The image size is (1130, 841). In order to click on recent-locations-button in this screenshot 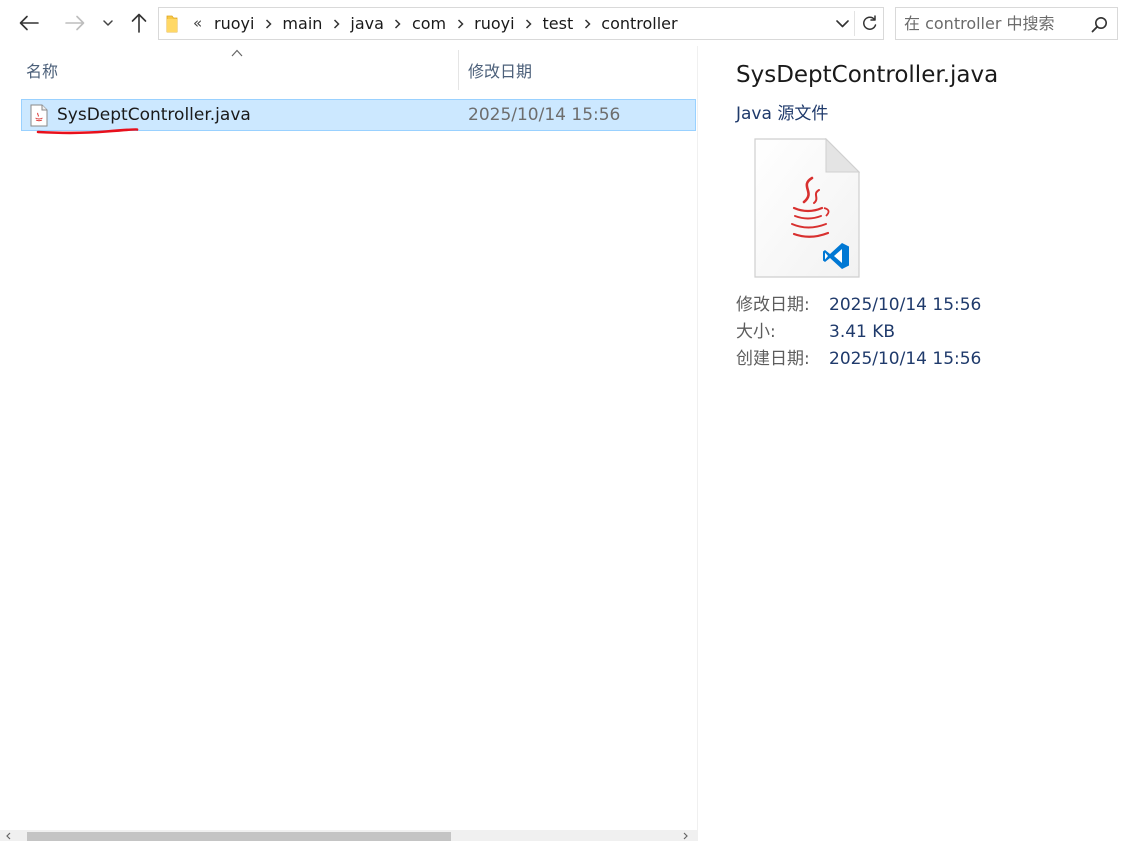, I will do `click(108, 23)`.